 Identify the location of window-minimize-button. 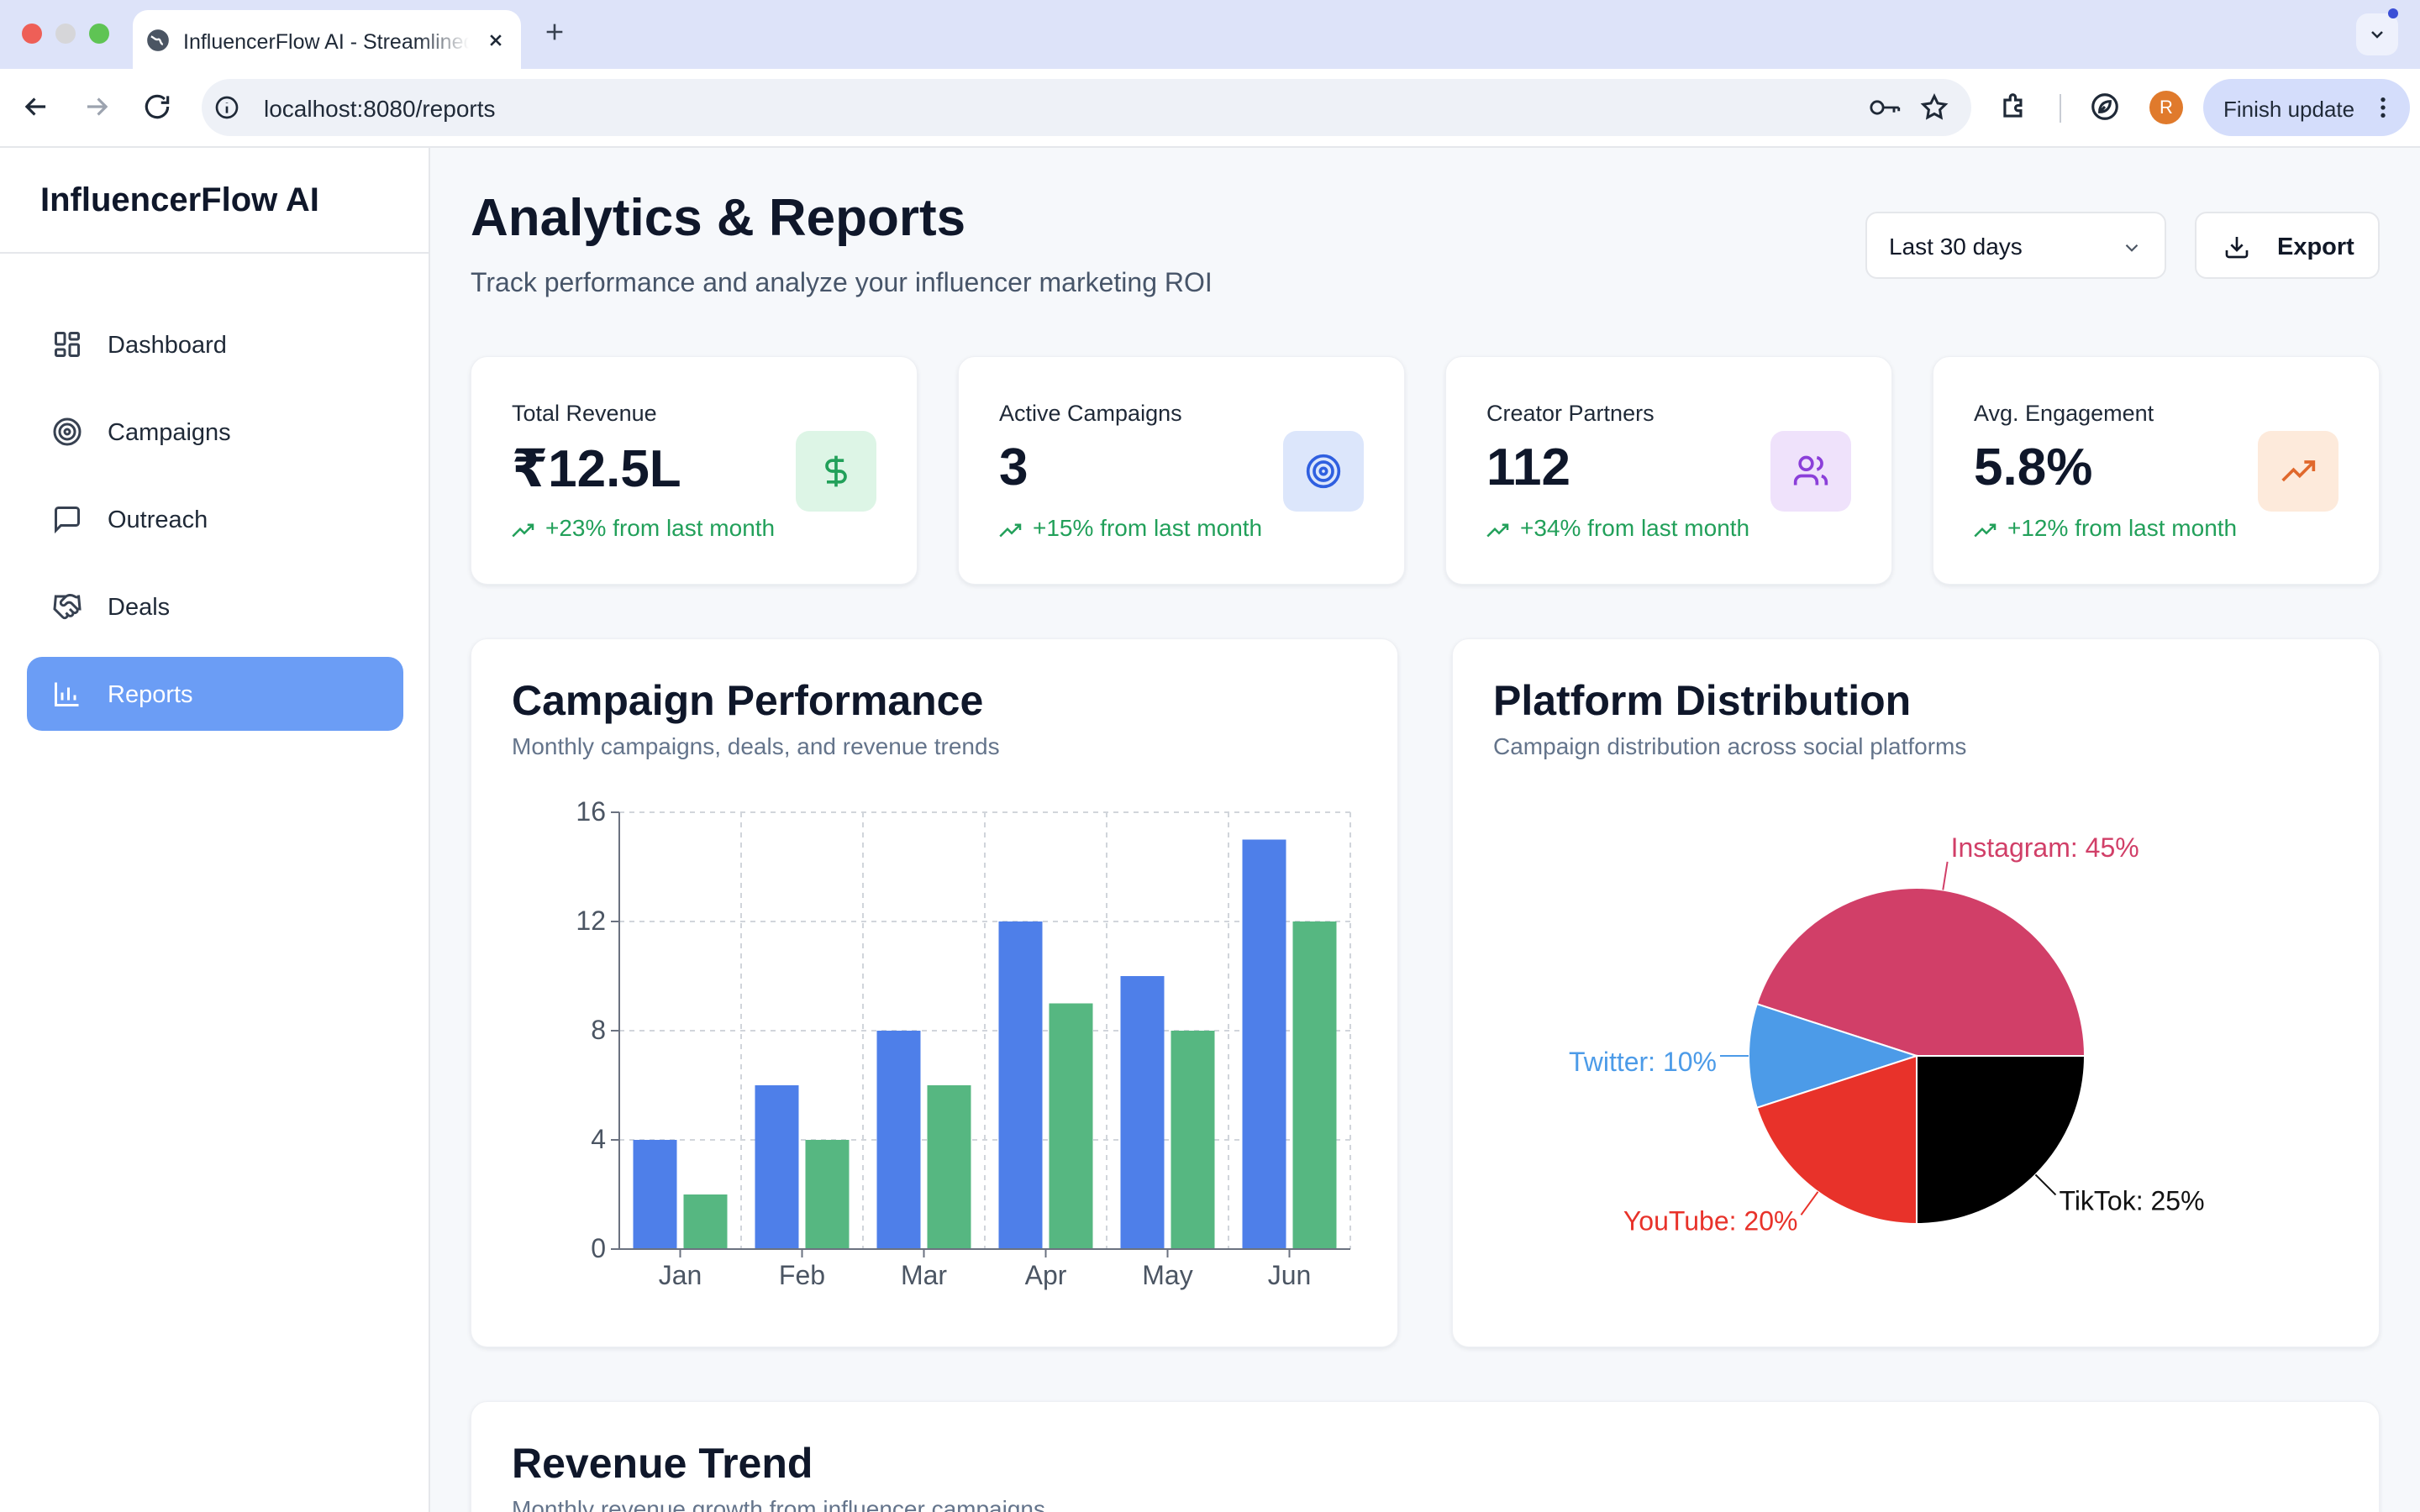
(65, 34).